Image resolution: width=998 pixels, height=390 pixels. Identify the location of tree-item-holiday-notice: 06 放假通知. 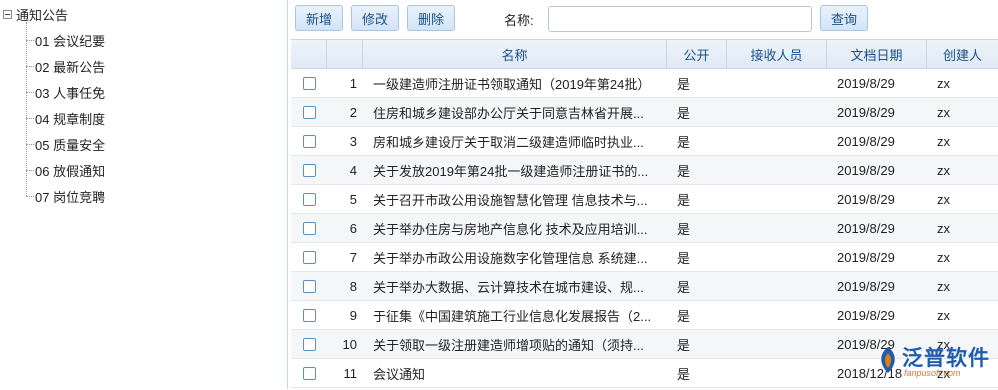
(65, 170).